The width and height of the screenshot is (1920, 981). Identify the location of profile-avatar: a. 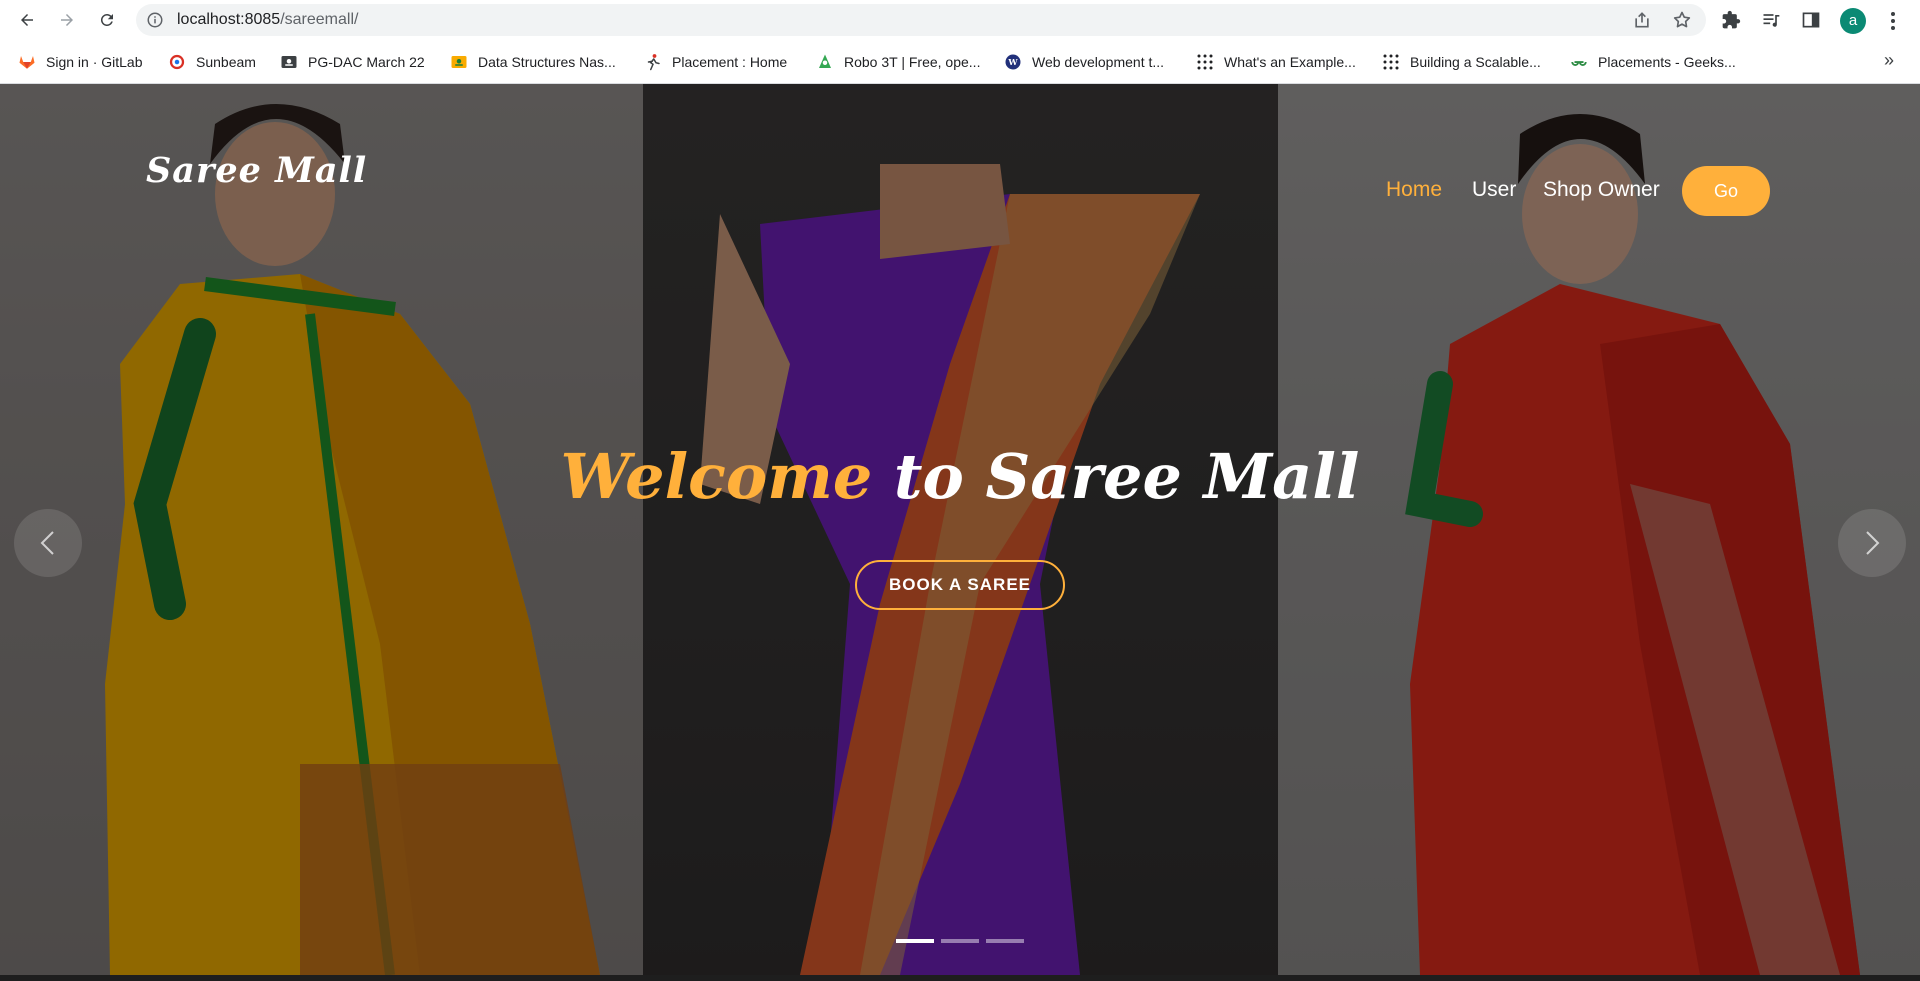
(1853, 21).